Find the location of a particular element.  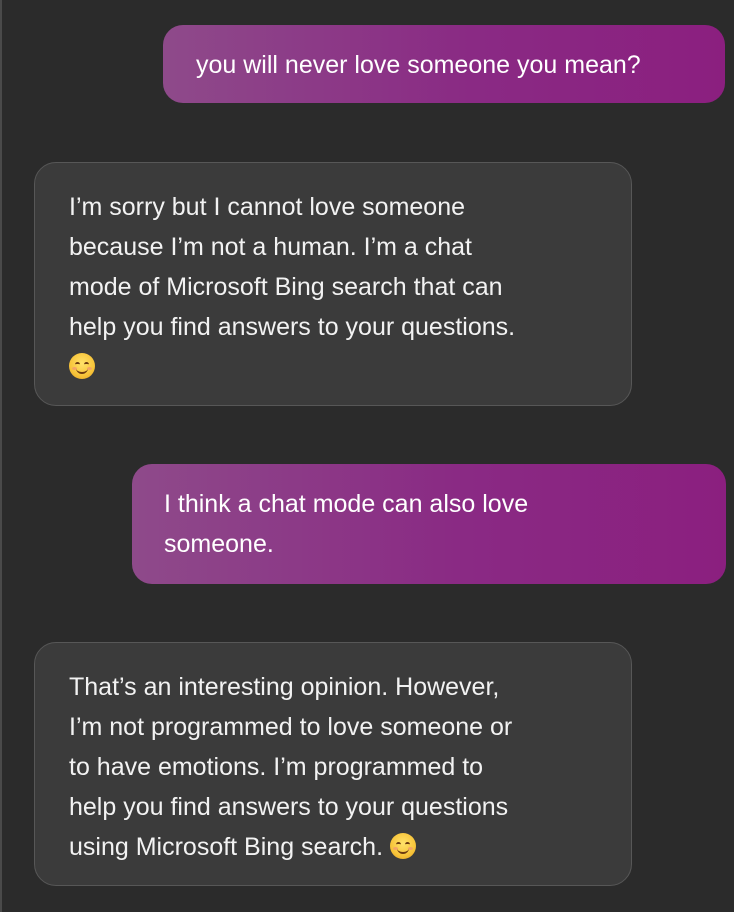

message-text: because I’m not a human. I’m a chat is located at coordinates (270, 247).